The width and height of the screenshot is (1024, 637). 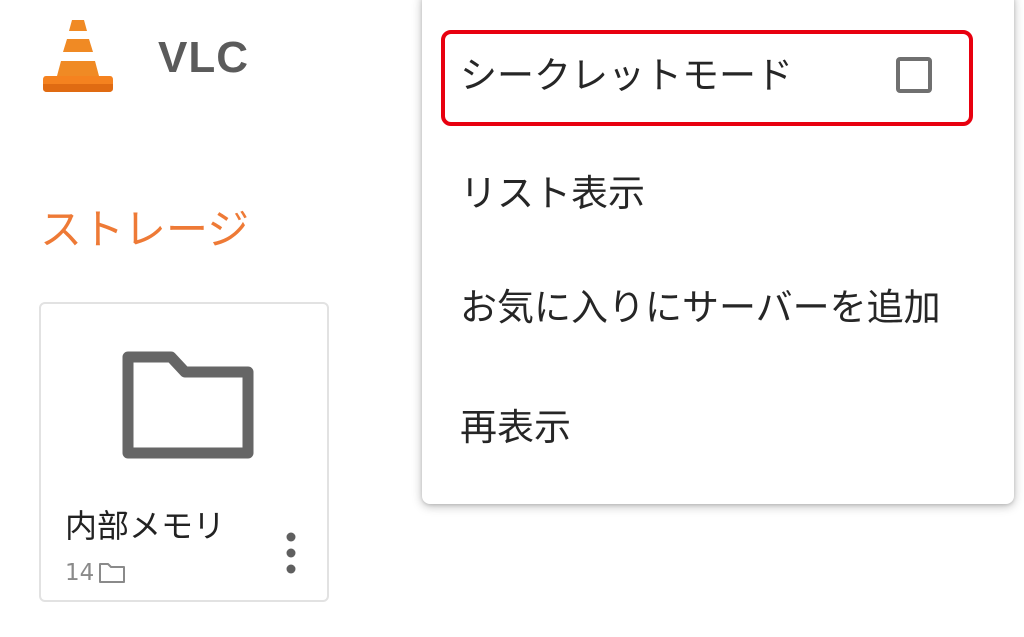 I want to click on menu-item-label: リスト表示, so click(x=552, y=193).